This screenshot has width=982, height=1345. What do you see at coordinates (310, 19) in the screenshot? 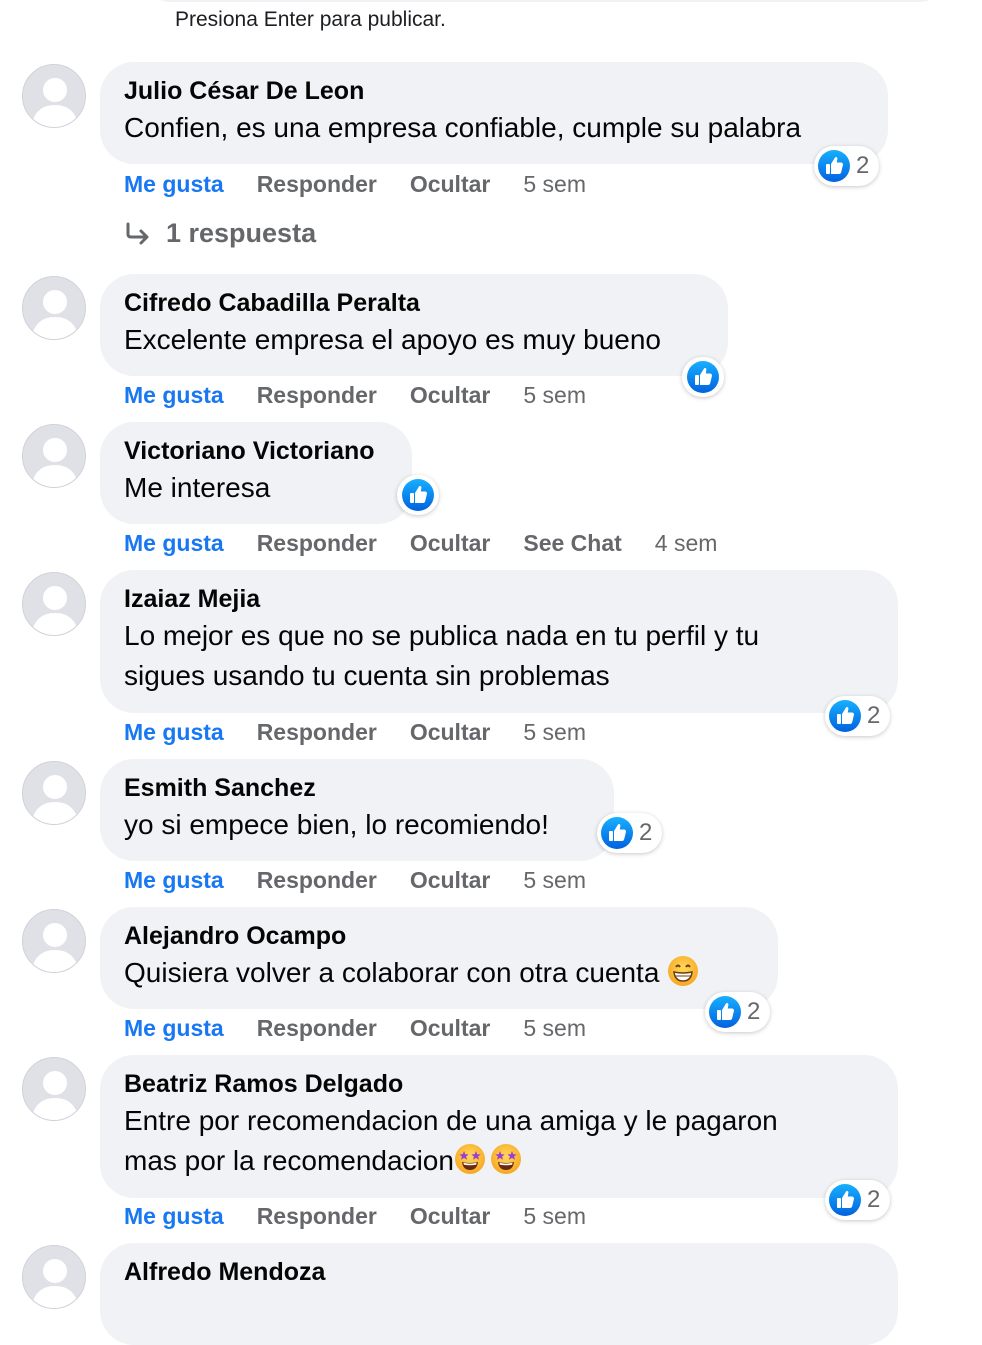
I see `composer-hint: Presiona Enter para publicar.` at bounding box center [310, 19].